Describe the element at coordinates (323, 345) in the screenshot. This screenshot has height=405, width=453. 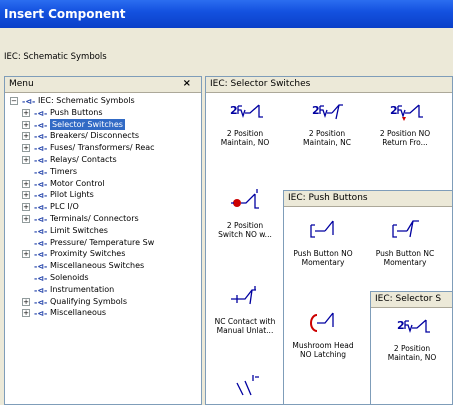
I see `symbol-caption-line1: Mushroom Head` at that location.